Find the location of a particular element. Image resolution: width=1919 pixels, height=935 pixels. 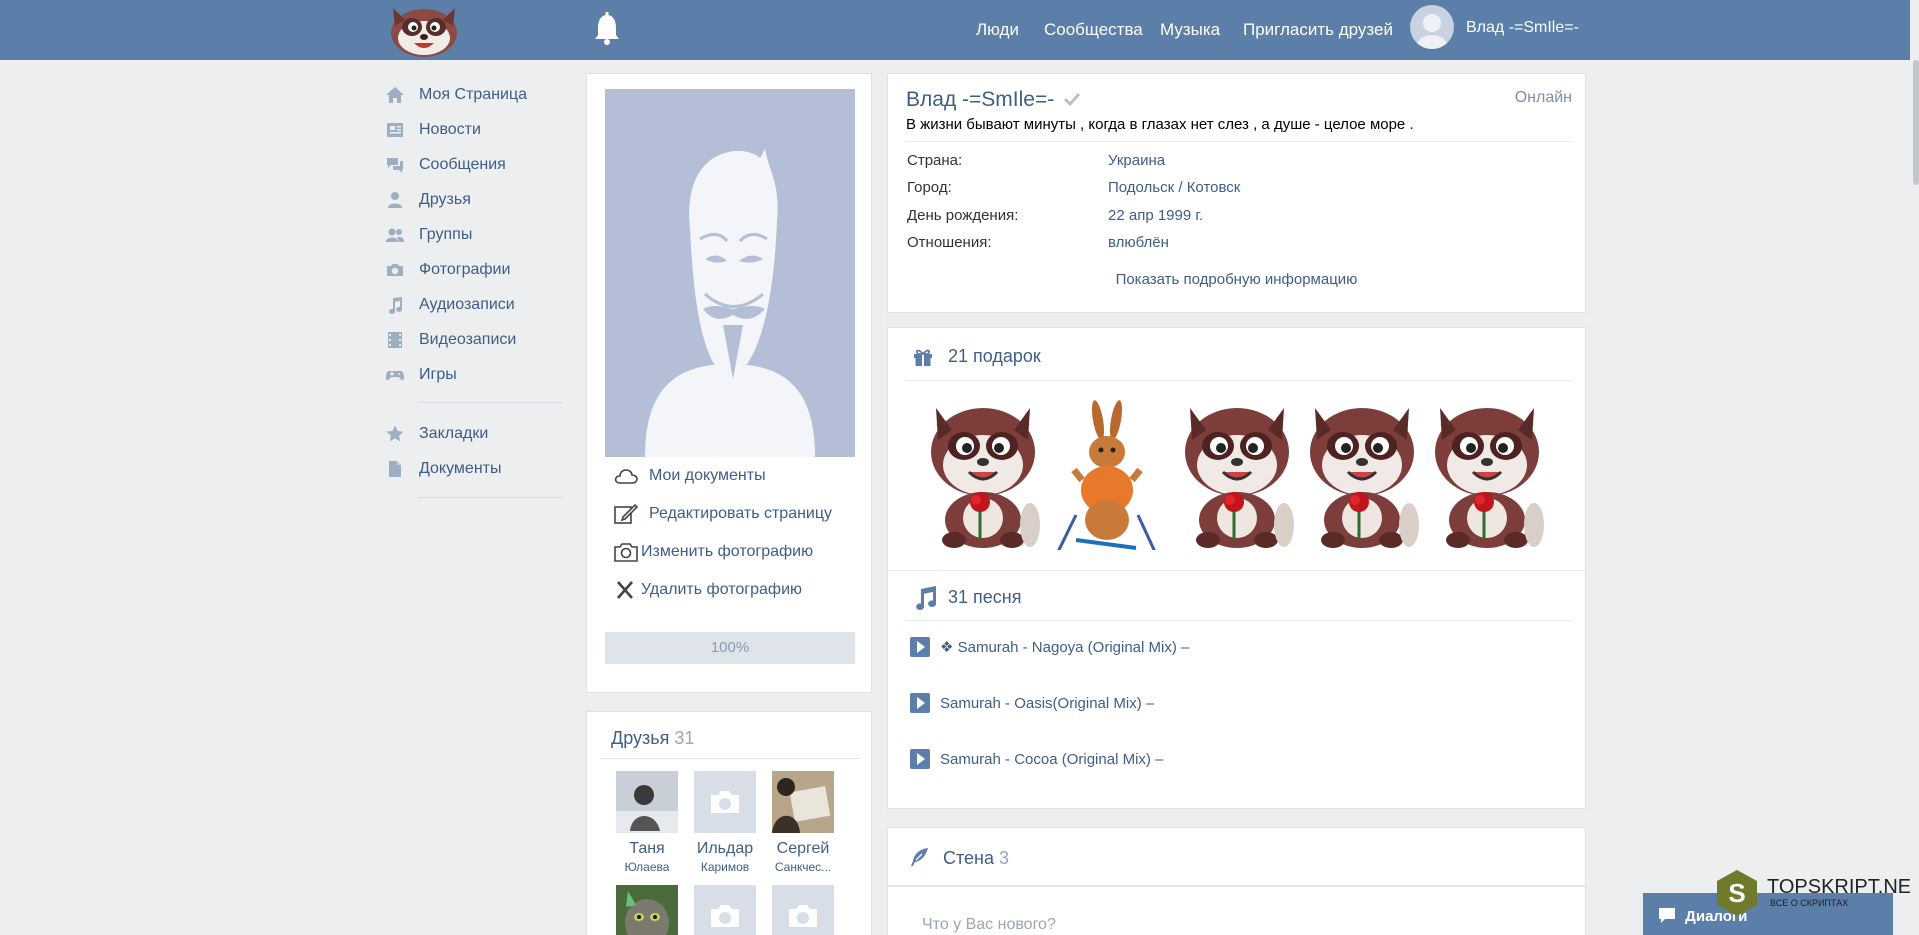

watermark-title: TOPSKRIPT.NET is located at coordinates (1843, 887).